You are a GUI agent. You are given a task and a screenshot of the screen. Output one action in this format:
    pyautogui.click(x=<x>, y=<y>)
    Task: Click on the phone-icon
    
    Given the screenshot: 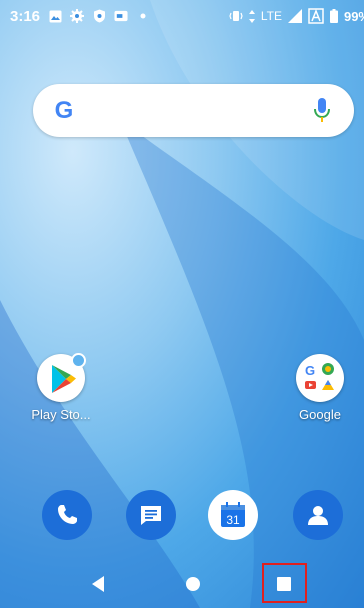 What is the action you would take?
    pyautogui.click(x=67, y=514)
    